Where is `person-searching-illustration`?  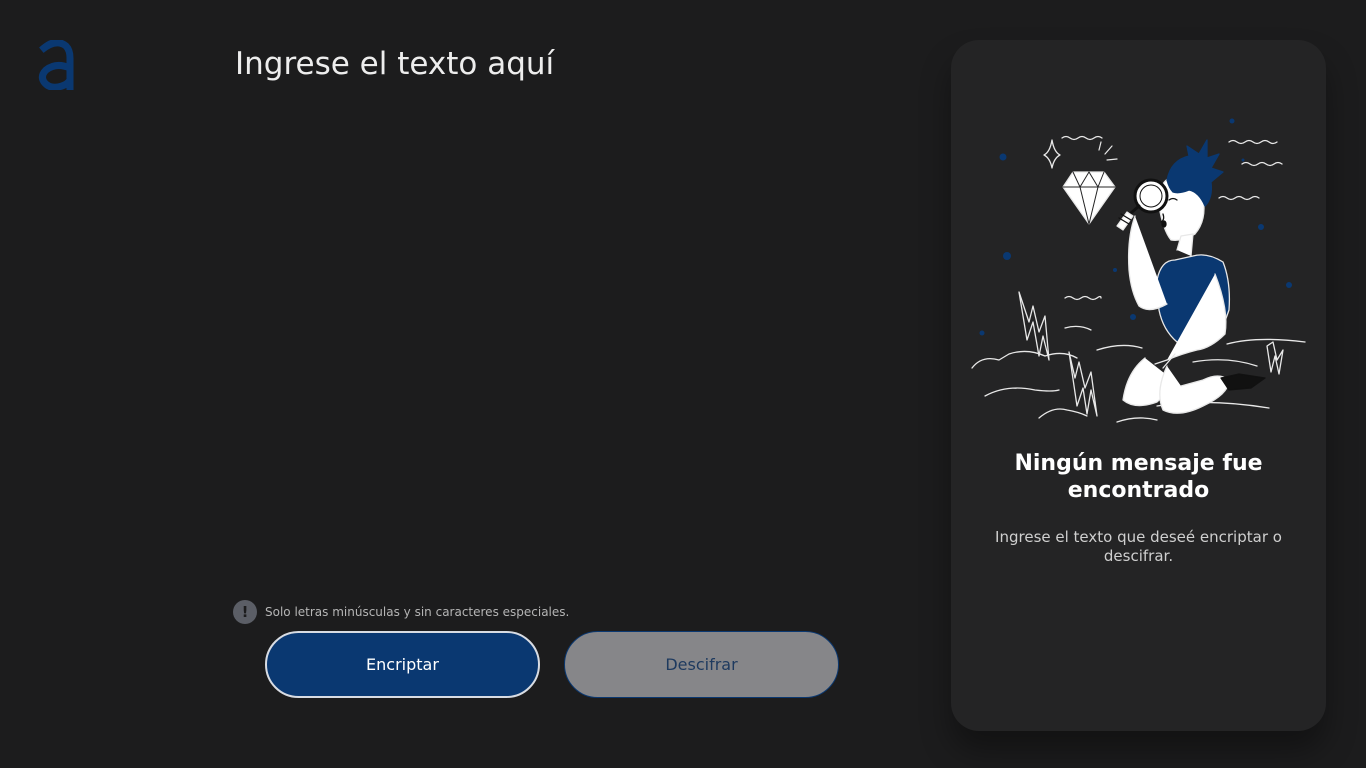 person-searching-illustration is located at coordinates (1138, 270).